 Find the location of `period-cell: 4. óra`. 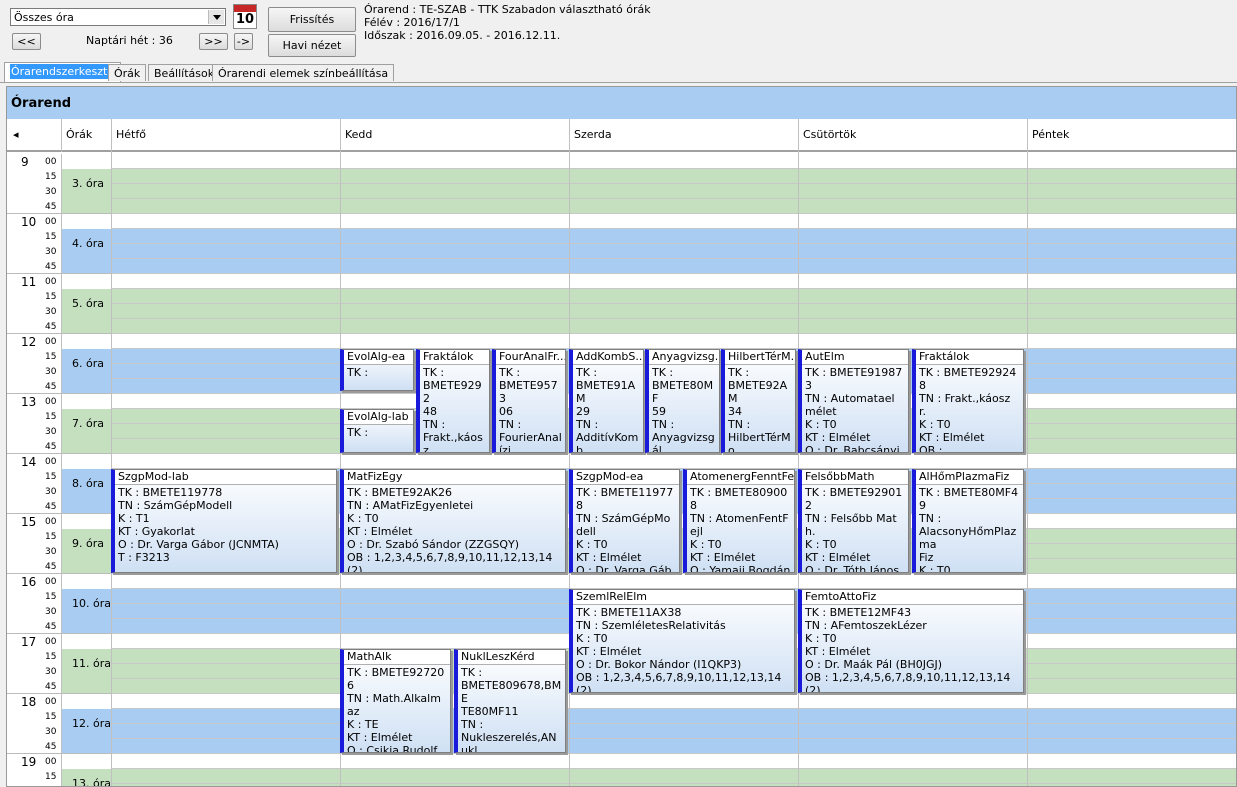

period-cell: 4. óra is located at coordinates (86, 244).